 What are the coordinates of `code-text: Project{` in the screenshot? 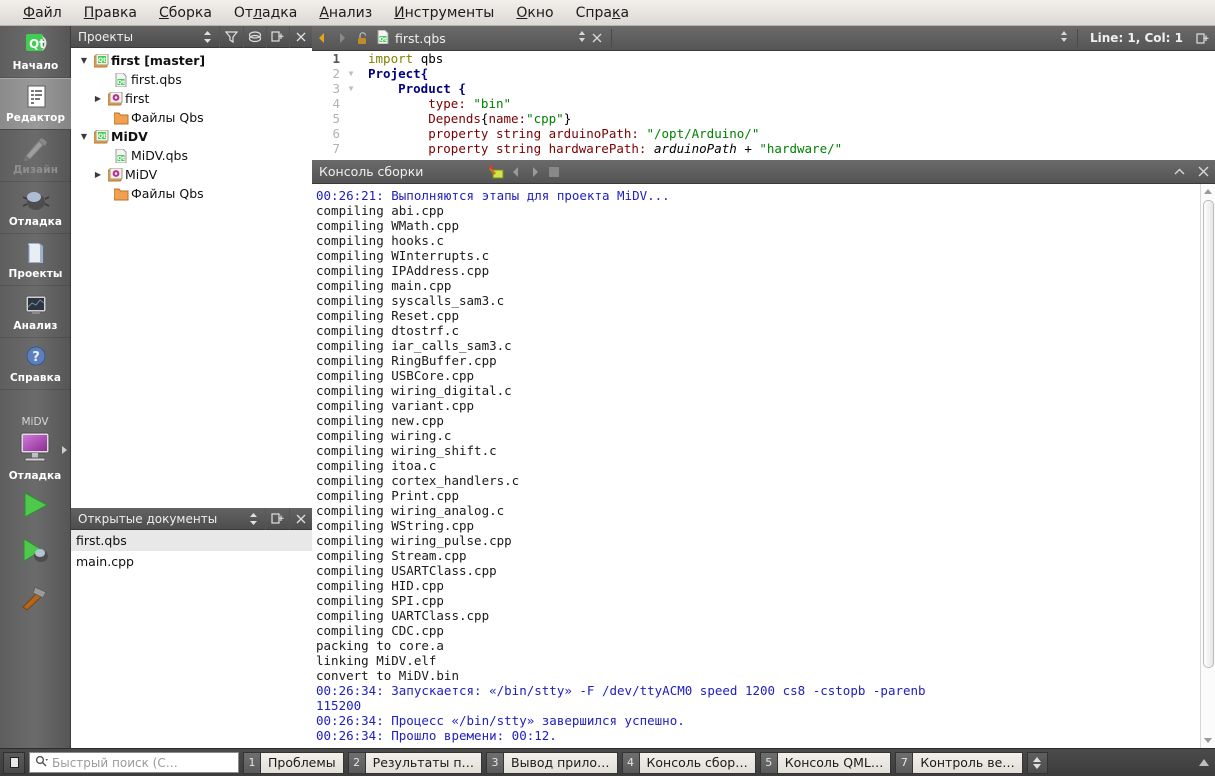 It's located at (398, 73).